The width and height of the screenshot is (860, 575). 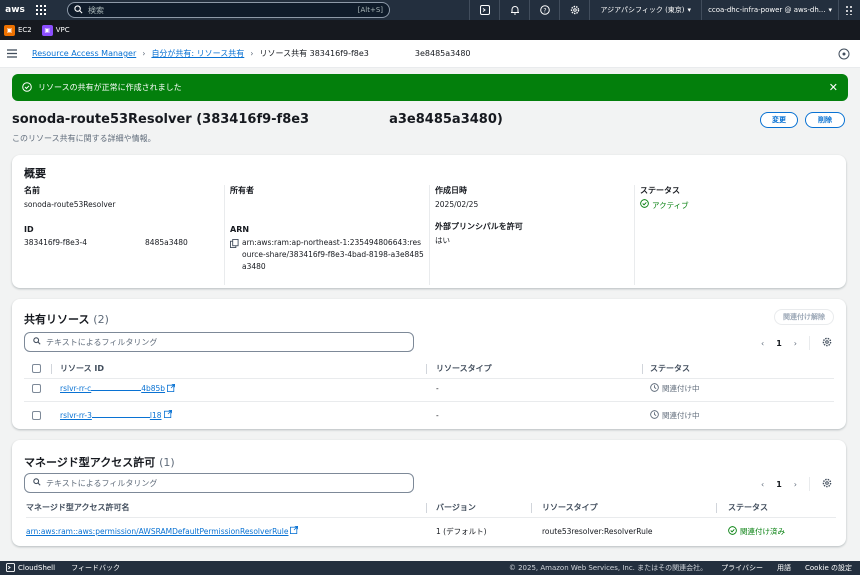 What do you see at coordinates (681, 415) in the screenshot?
I see `status-text: 関連付け中` at bounding box center [681, 415].